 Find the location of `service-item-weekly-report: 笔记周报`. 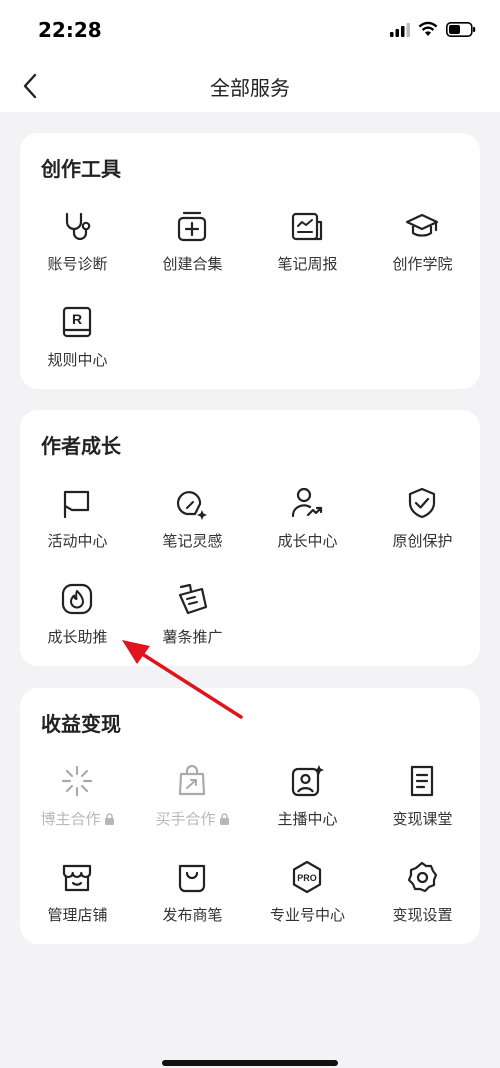

service-item-weekly-report: 笔记周报 is located at coordinates (307, 243).